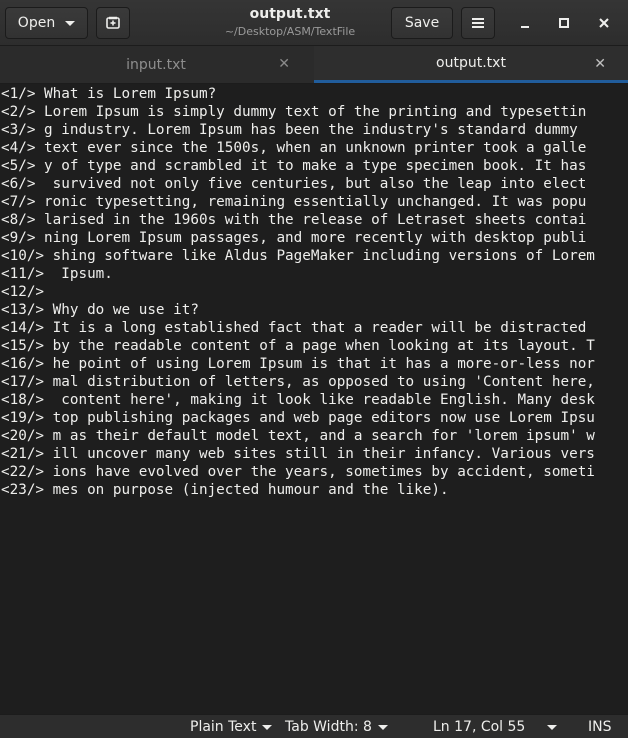 The image size is (628, 738). I want to click on open-button: Open, so click(46, 23).